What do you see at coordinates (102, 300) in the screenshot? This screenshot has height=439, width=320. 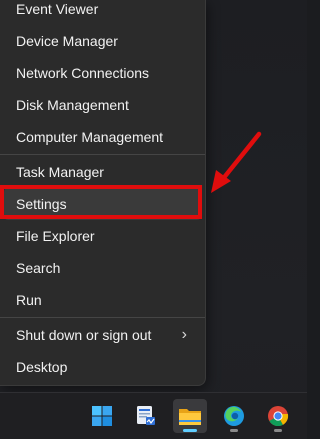 I see `menu-item-run: Run` at bounding box center [102, 300].